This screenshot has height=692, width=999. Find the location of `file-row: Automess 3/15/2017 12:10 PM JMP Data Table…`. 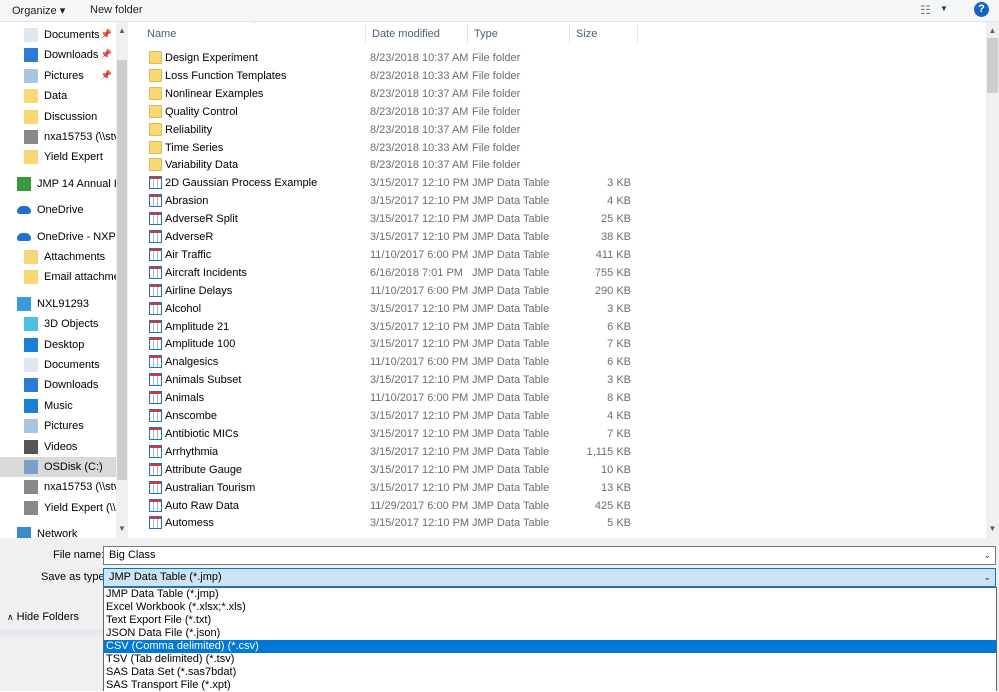

file-row: Automess 3/15/2017 12:10 PM JMP Data Table… is located at coordinates (395, 523).